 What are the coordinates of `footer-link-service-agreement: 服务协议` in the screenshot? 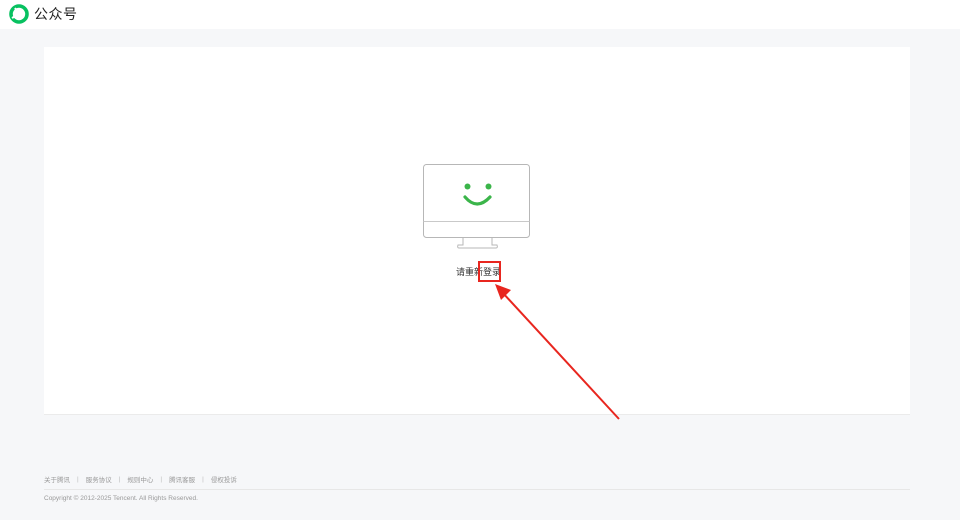 It's located at (99, 479).